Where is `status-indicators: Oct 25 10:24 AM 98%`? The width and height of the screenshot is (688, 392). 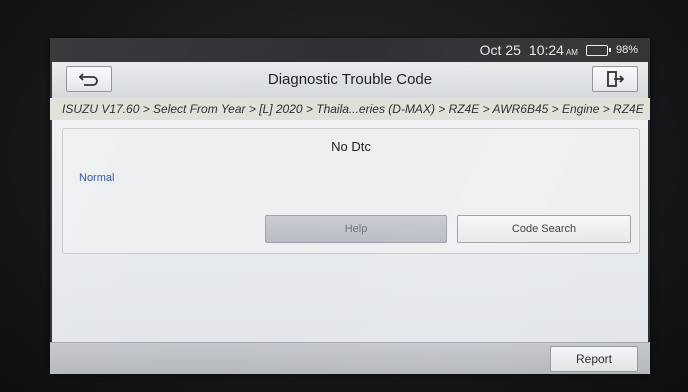 status-indicators: Oct 25 10:24 AM 98% is located at coordinates (559, 50).